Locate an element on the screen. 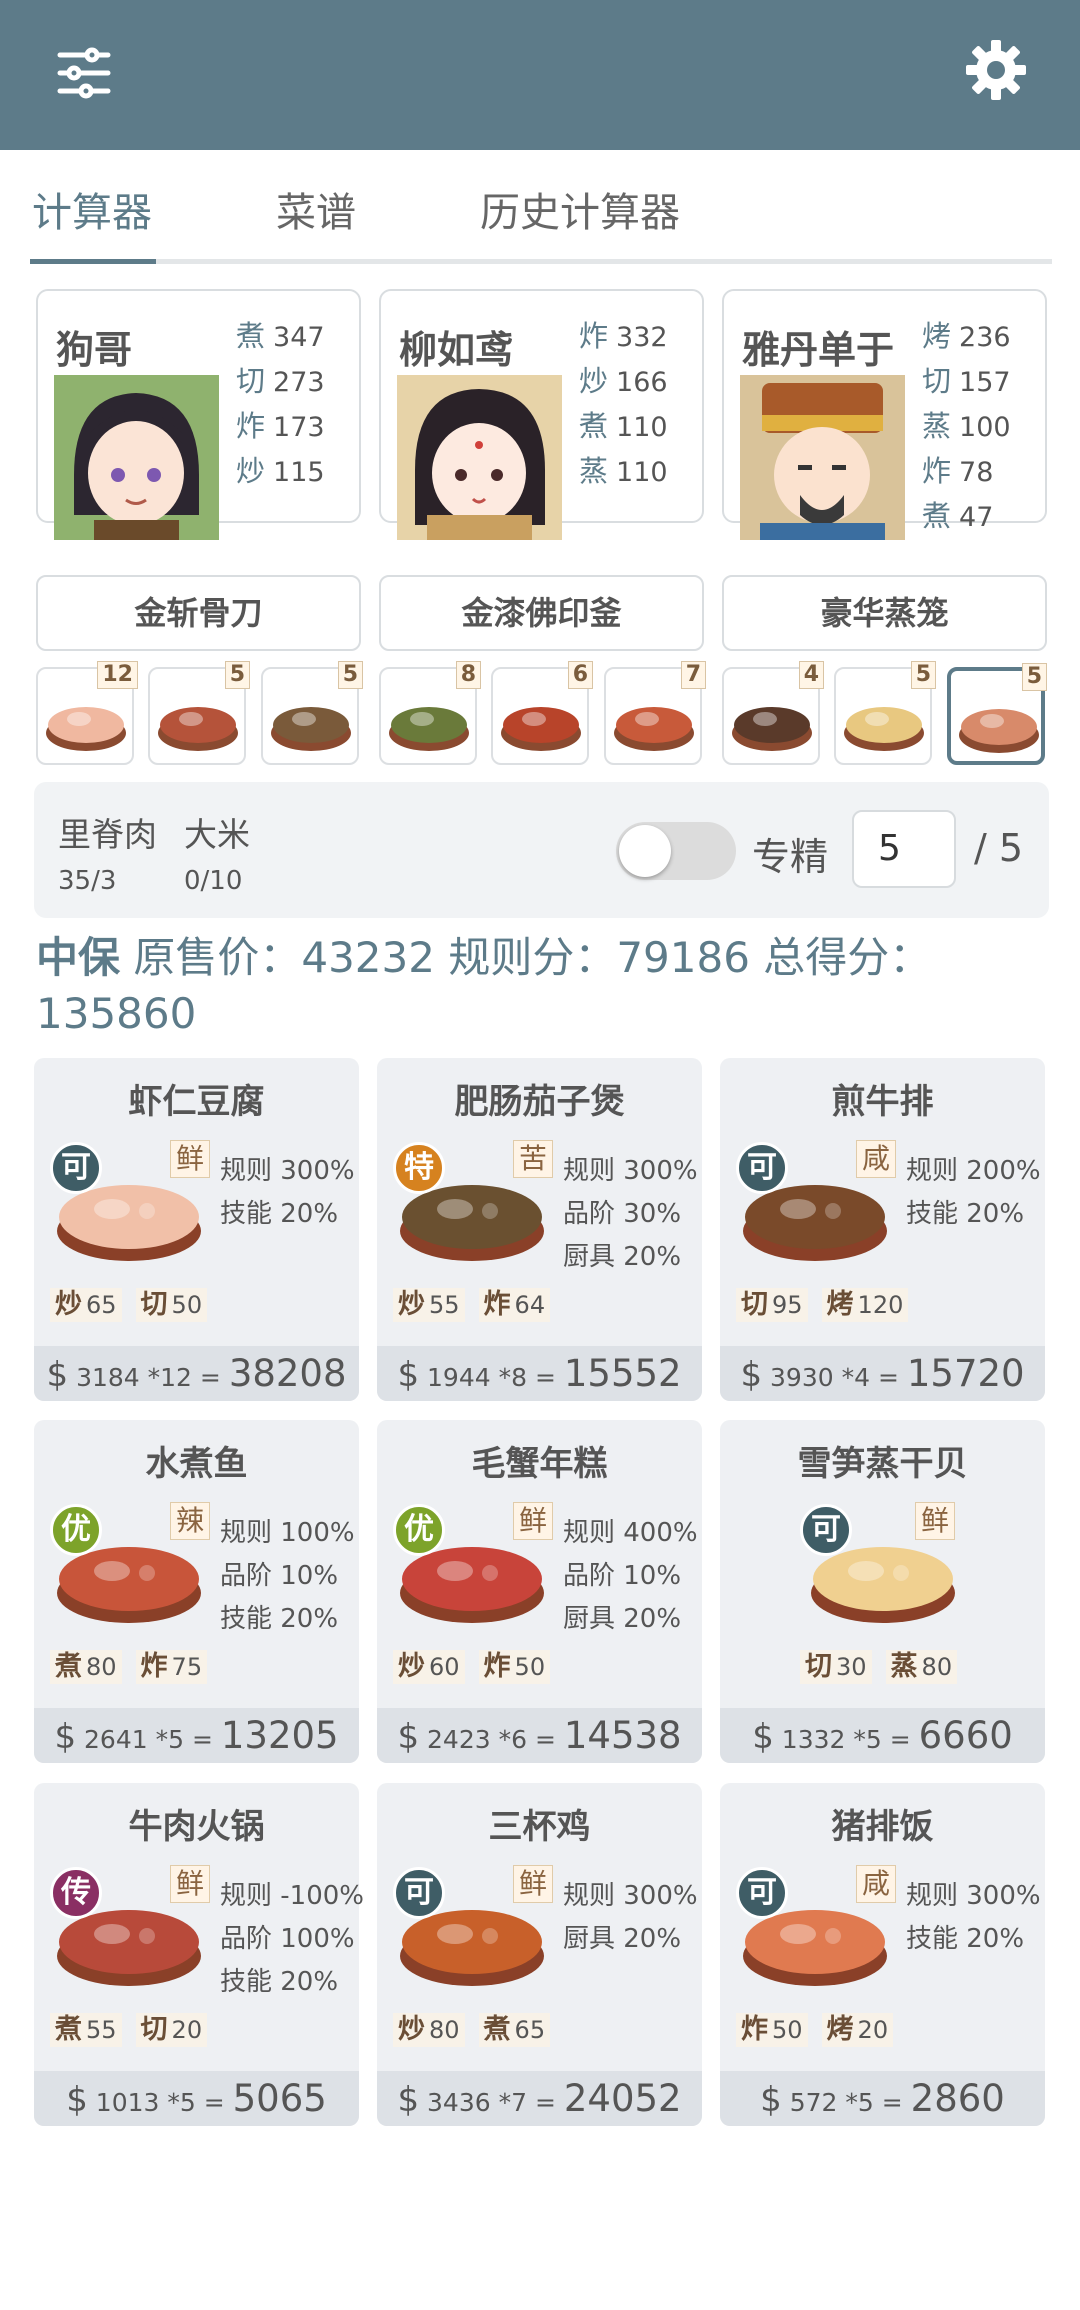 This screenshot has height=2310, width=1080. dish-thumbnail-image is located at coordinates (198, 729).